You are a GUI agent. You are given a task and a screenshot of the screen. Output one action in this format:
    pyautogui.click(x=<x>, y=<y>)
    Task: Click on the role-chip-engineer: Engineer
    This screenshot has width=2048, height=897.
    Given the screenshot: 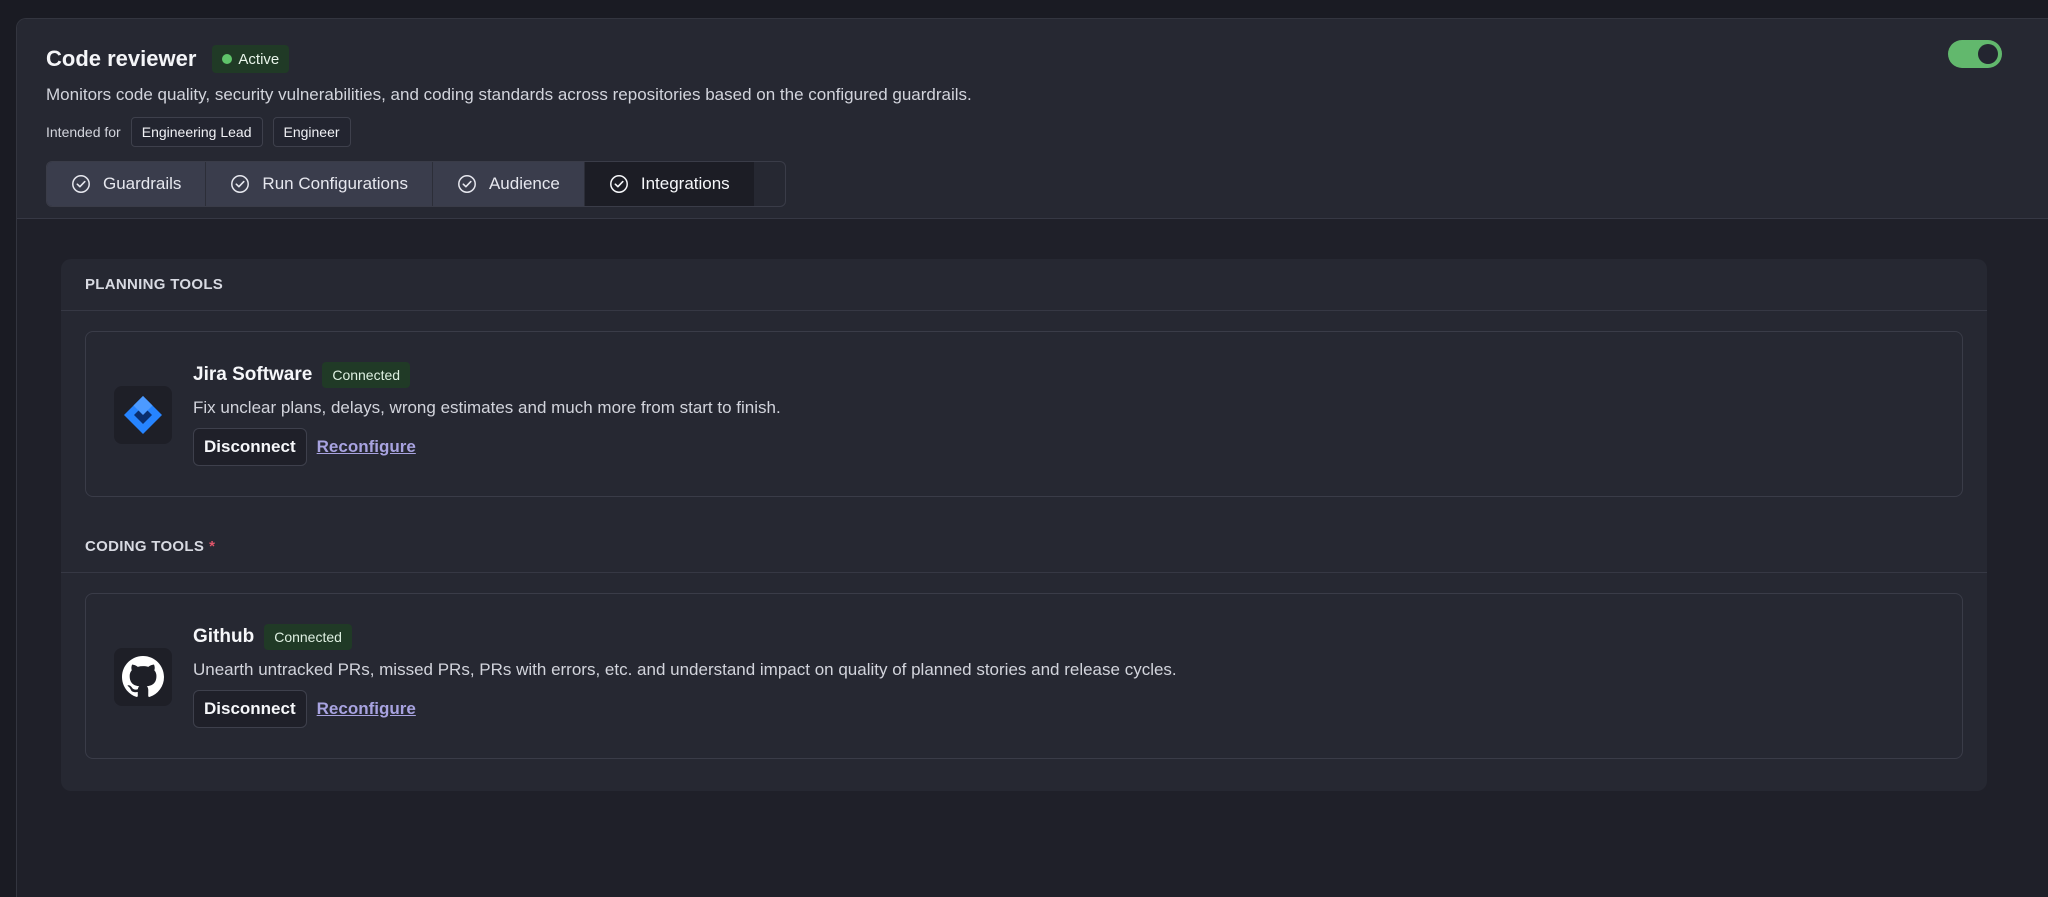 What is the action you would take?
    pyautogui.click(x=311, y=132)
    